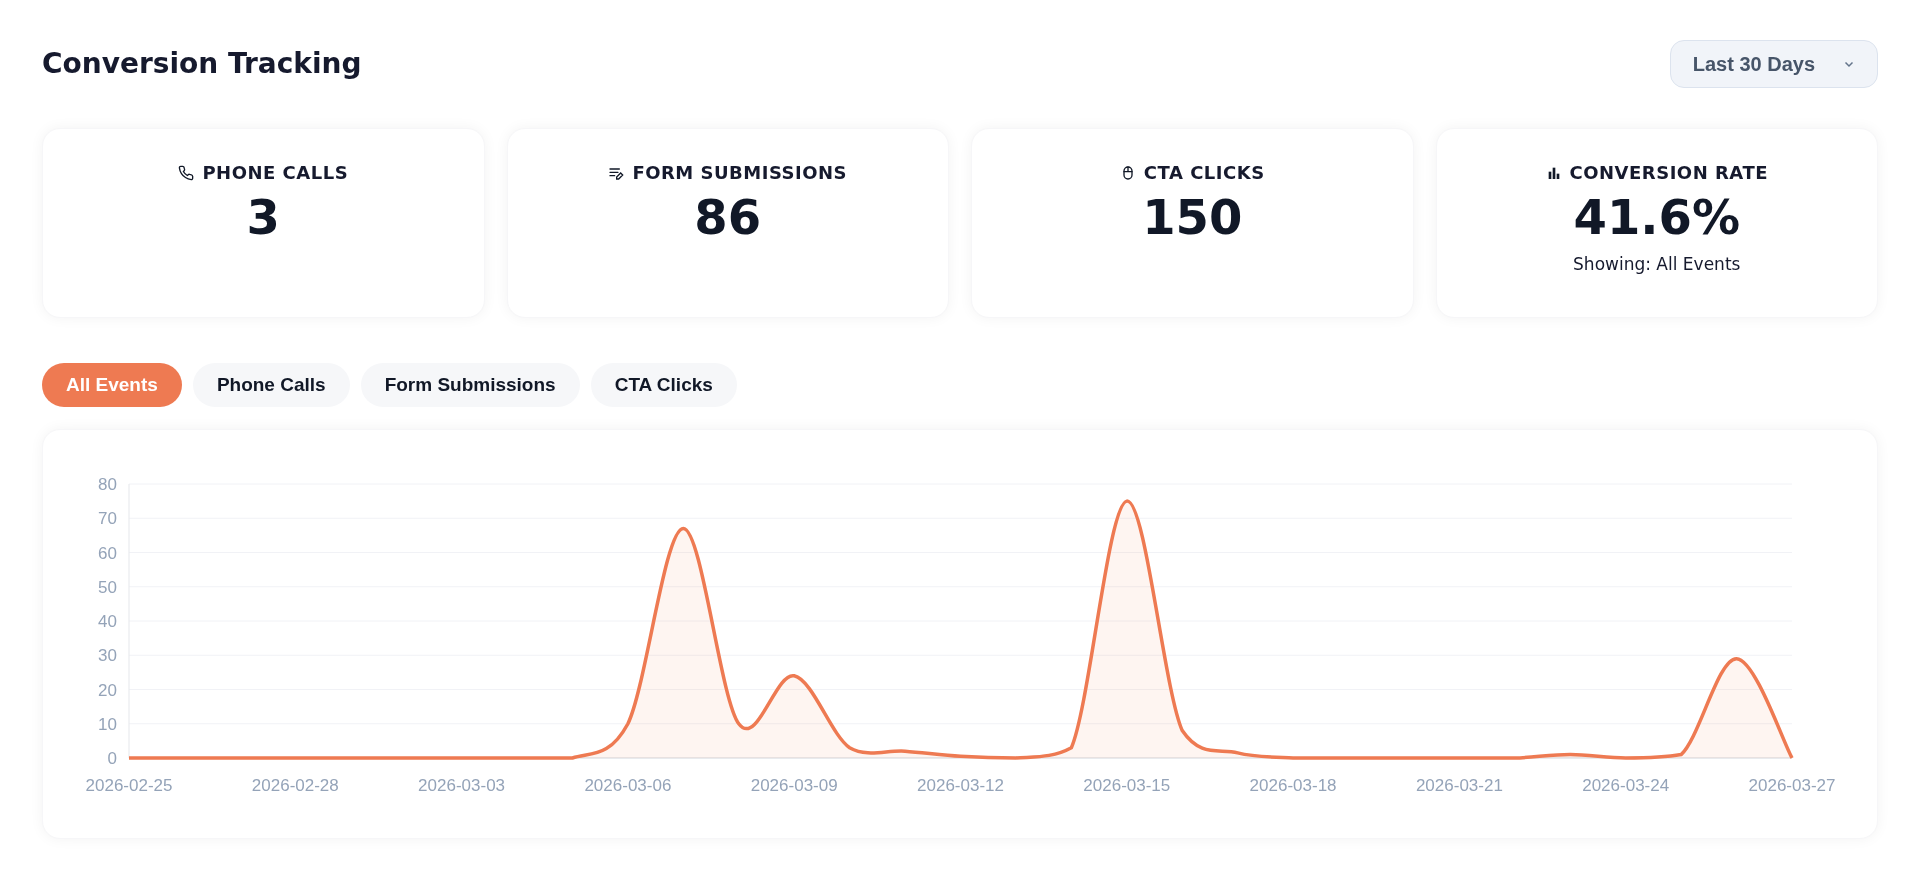 The width and height of the screenshot is (1920, 882). What do you see at coordinates (1773, 64) in the screenshot?
I see `date-range-dropdown: Last 30 Days` at bounding box center [1773, 64].